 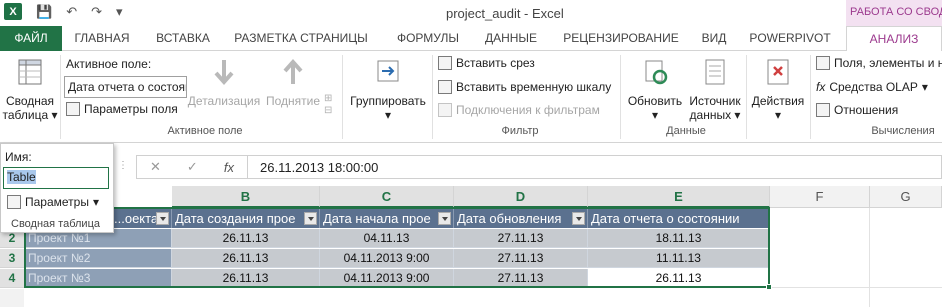 What do you see at coordinates (56, 178) in the screenshot?
I see `pivot-name-input: Table` at bounding box center [56, 178].